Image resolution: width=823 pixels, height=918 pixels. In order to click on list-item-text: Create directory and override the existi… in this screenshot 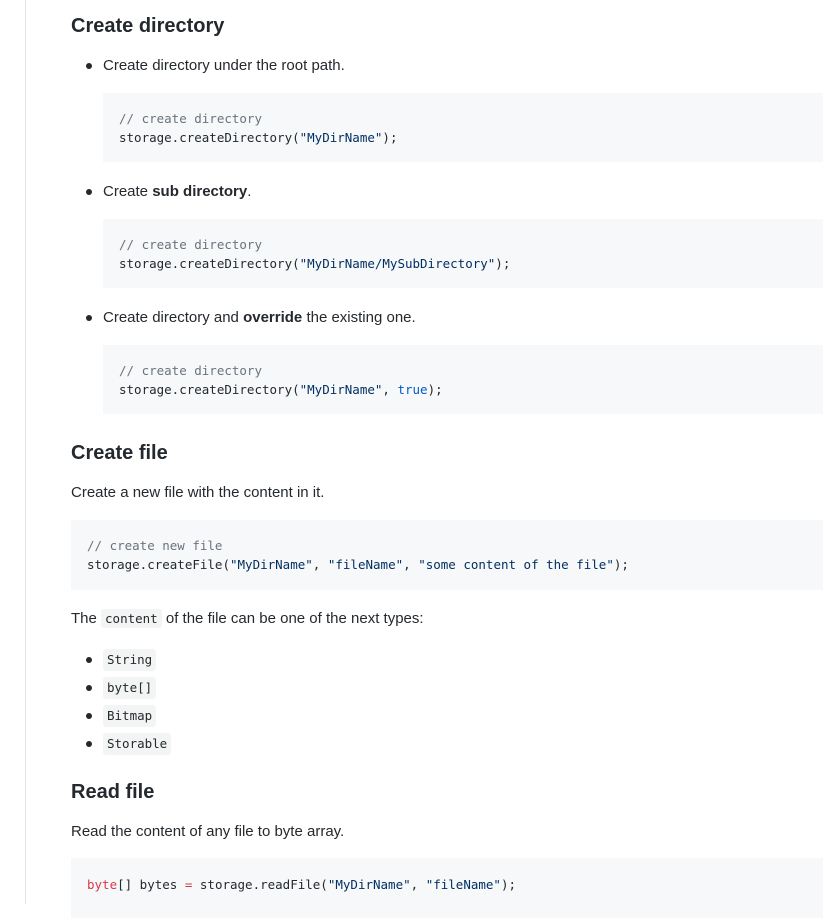, I will do `click(259, 318)`.